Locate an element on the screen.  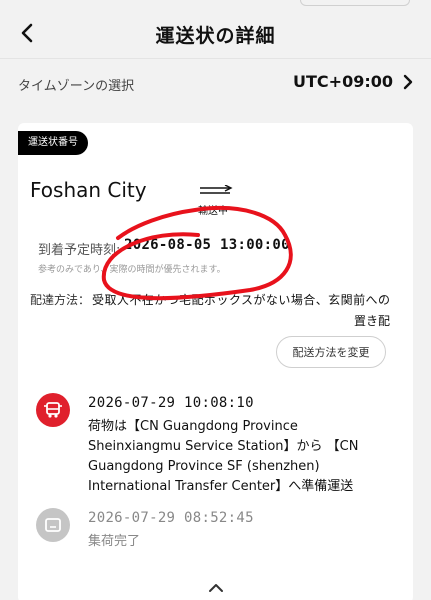
status-bar is located at coordinates (215, 4).